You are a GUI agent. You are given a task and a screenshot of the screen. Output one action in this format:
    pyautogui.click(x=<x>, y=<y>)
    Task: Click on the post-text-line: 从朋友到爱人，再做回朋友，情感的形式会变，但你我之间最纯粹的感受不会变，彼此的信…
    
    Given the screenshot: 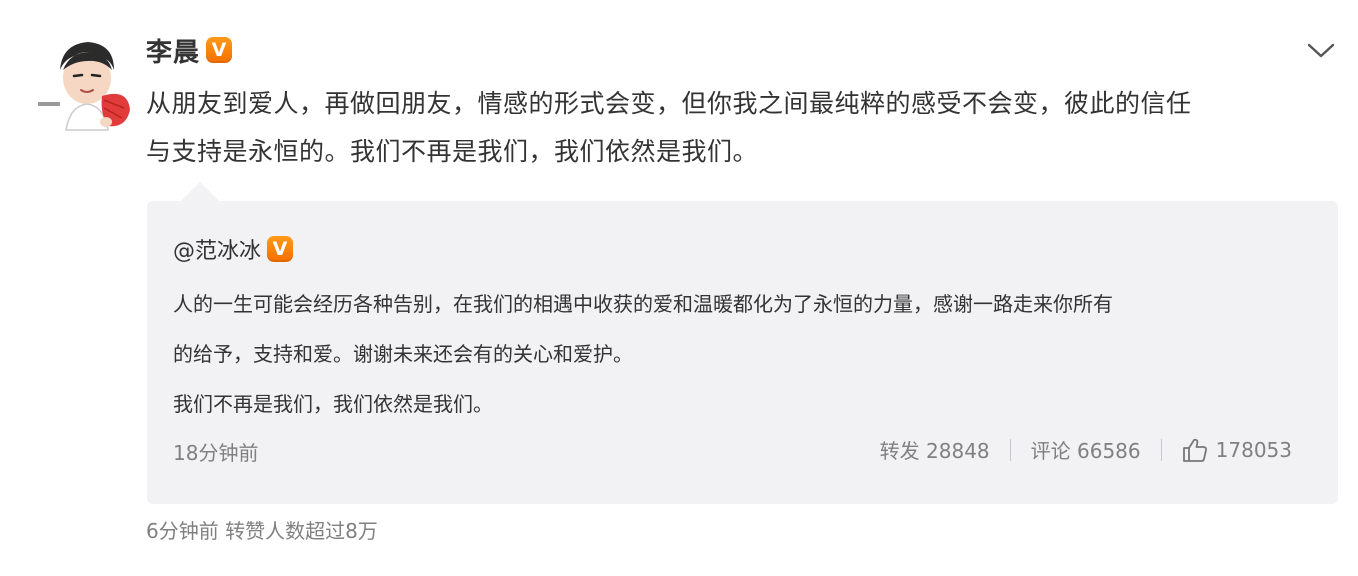 What is the action you would take?
    pyautogui.click(x=669, y=103)
    